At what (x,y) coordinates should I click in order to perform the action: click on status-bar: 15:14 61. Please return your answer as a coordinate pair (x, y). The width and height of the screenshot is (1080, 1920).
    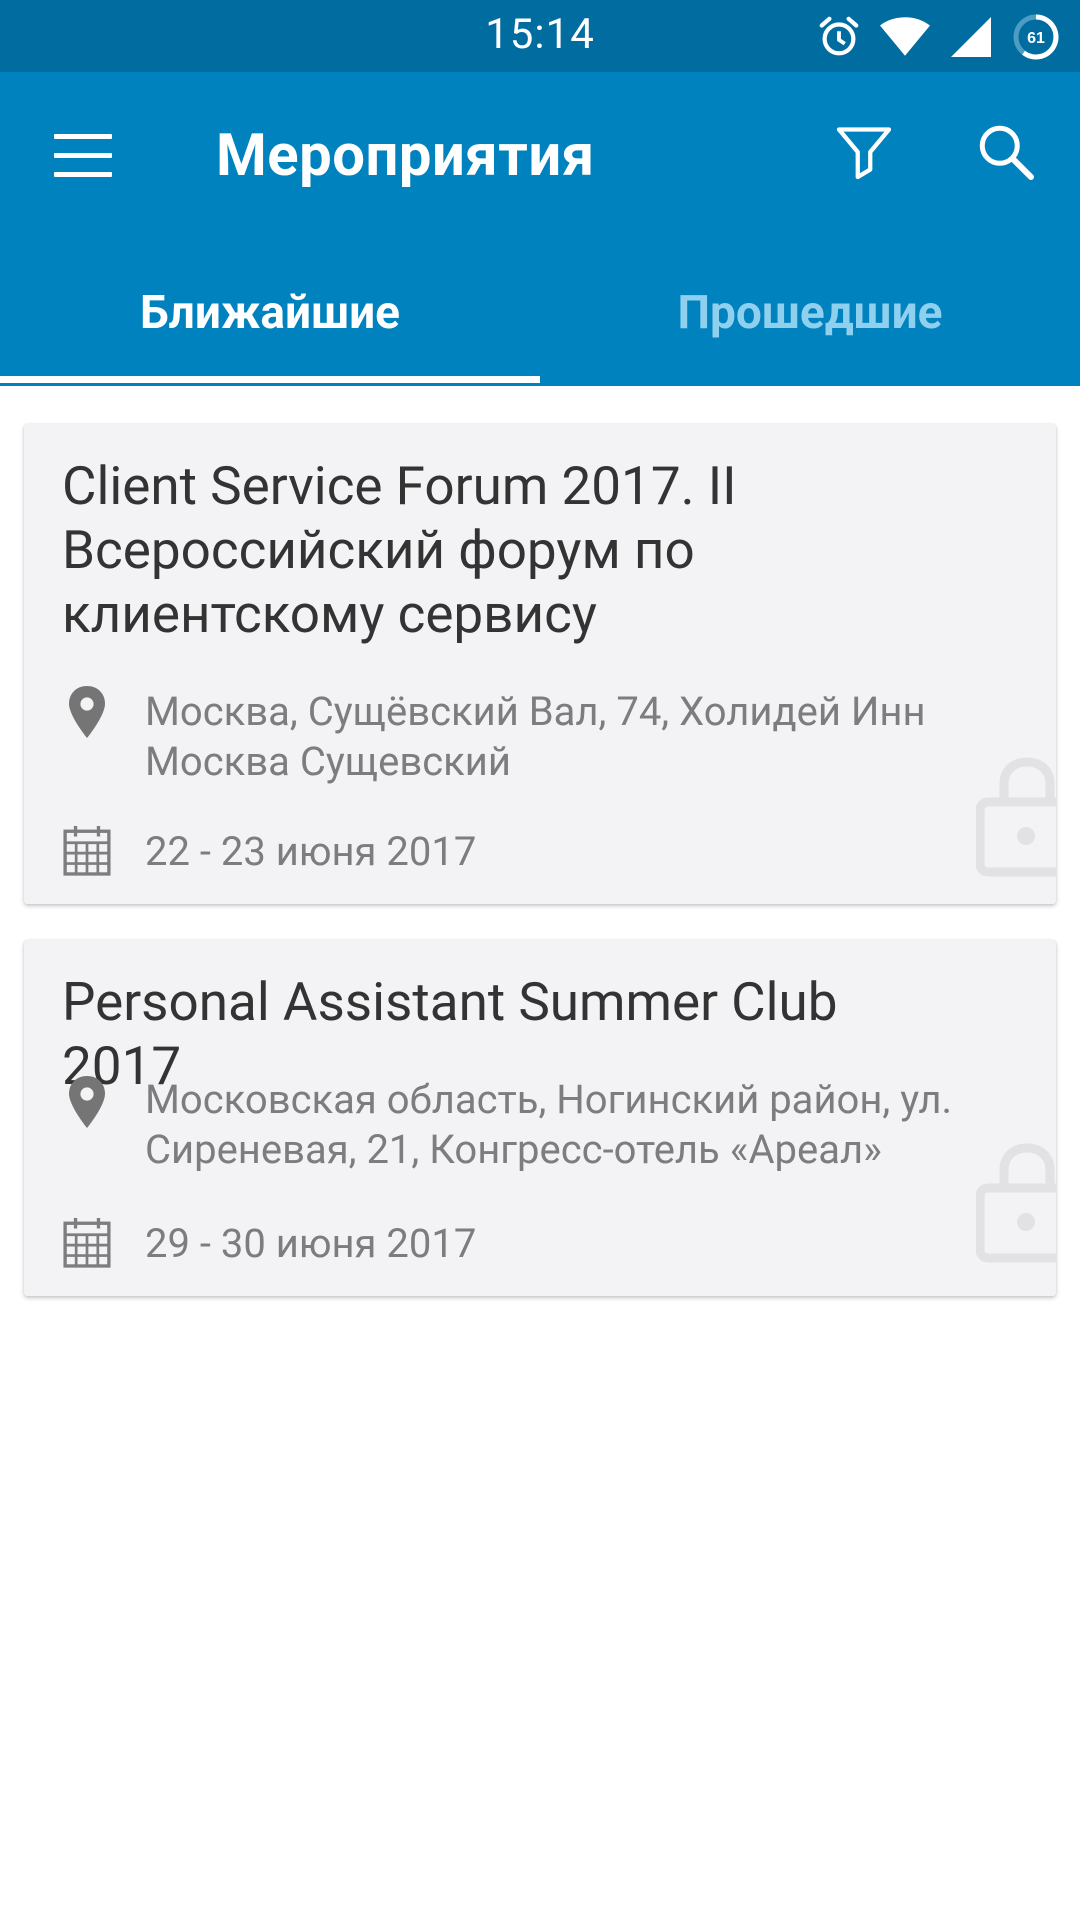
    Looking at the image, I should click on (540, 36).